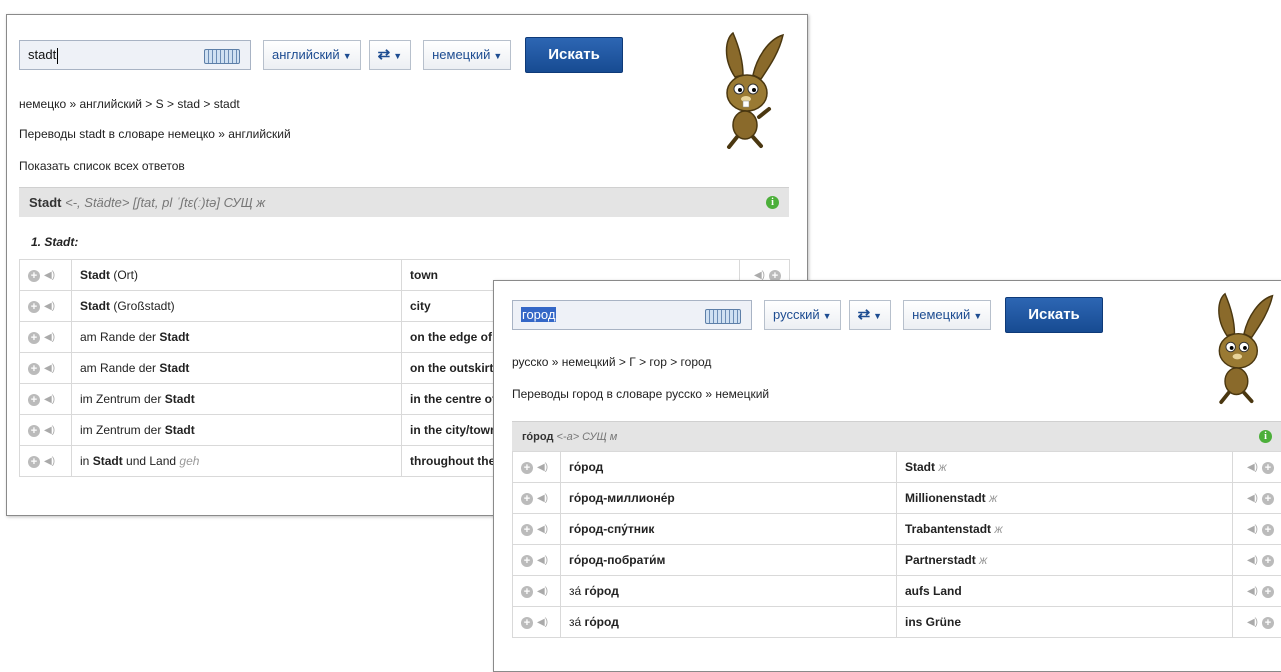  I want to click on gender-label: ж, so click(982, 560).